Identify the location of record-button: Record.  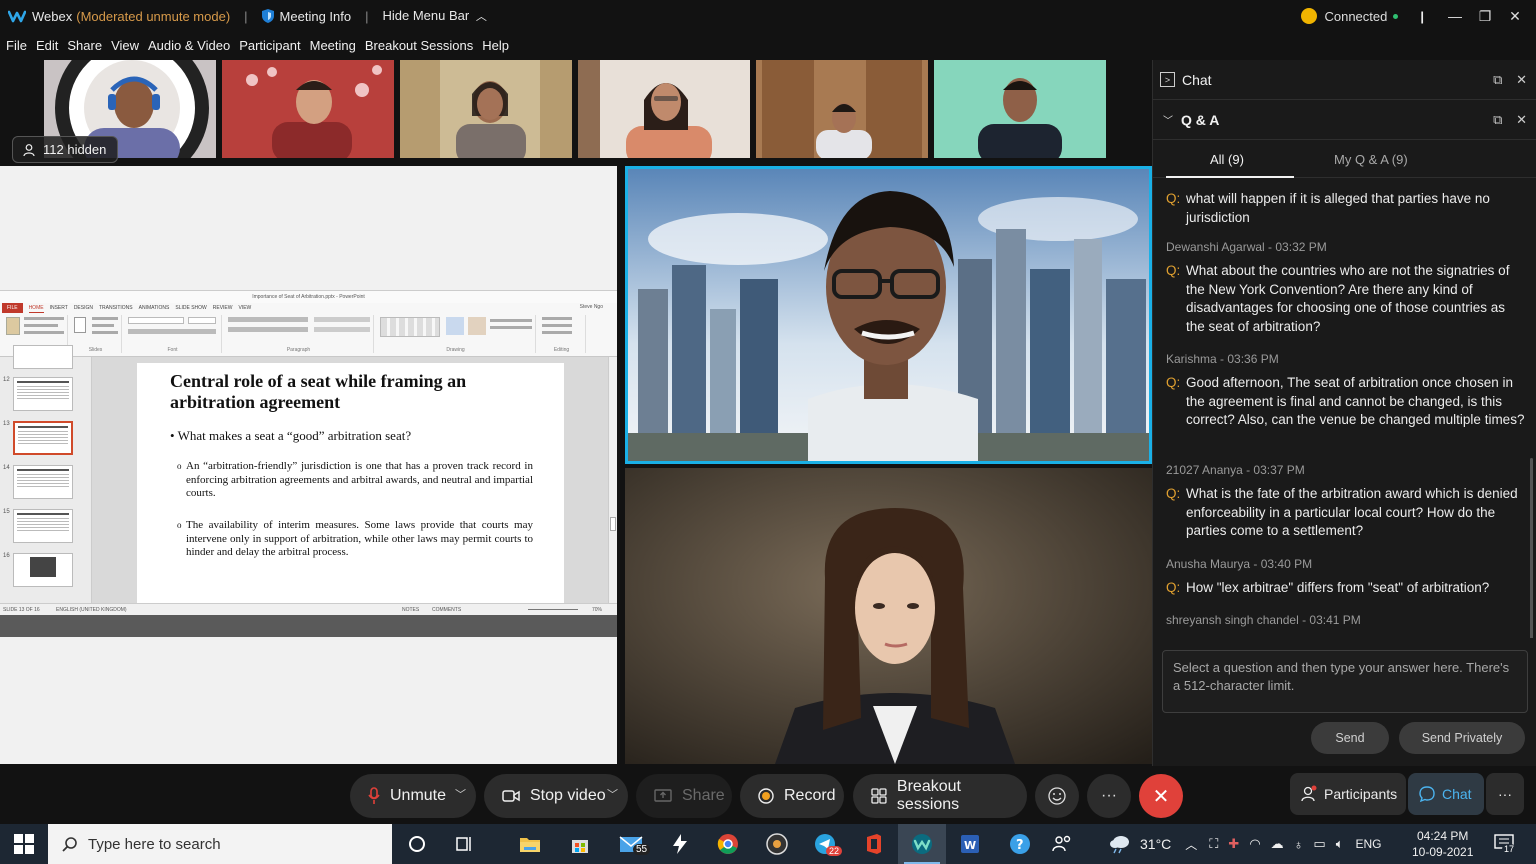
(792, 796).